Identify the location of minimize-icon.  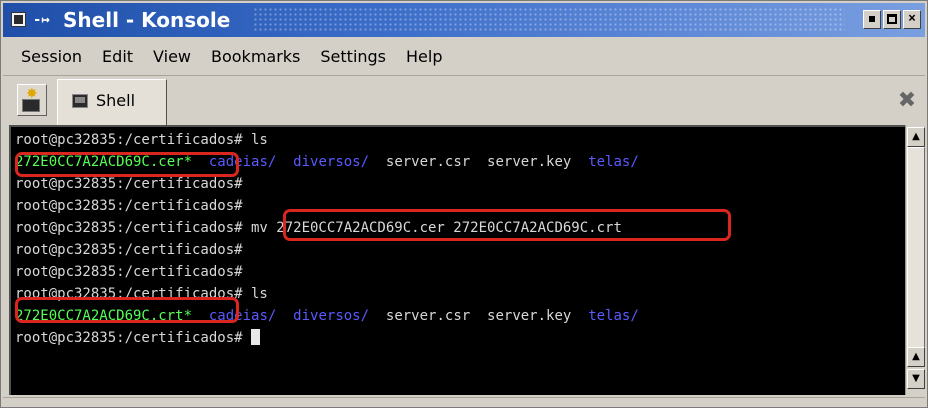
(872, 19).